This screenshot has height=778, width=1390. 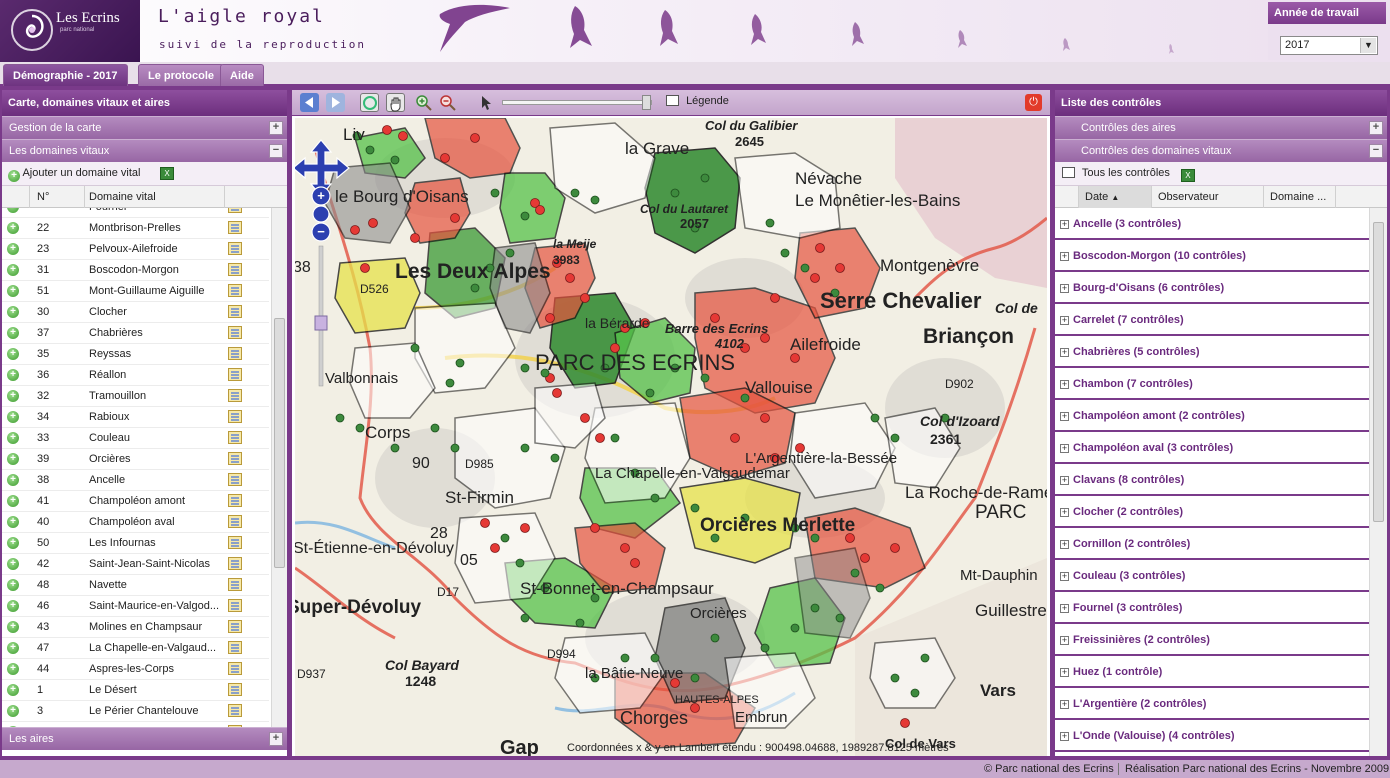 What do you see at coordinates (1212, 320) in the screenshot?
I see `control-group-row: + Carrelet (7 contrôles)` at bounding box center [1212, 320].